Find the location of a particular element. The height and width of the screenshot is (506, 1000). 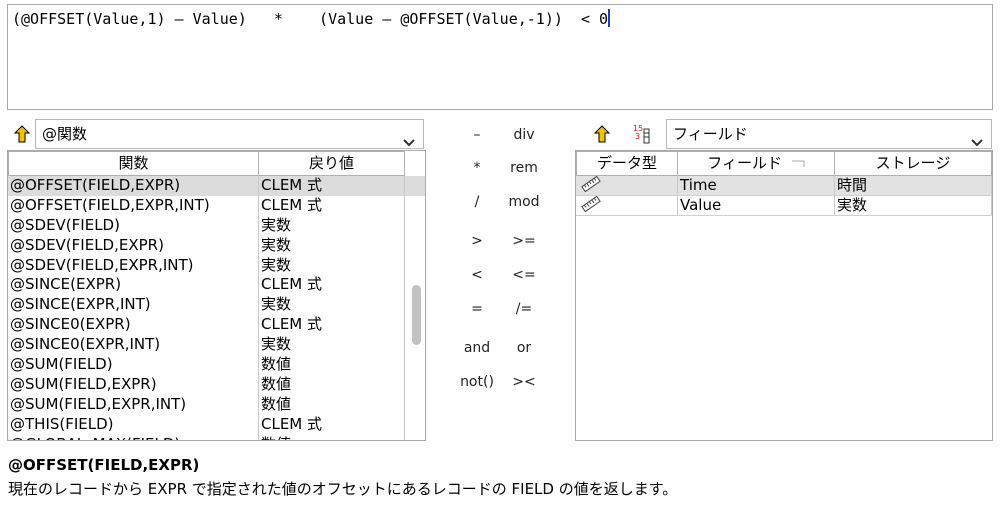

table-row: @OFFSET(FIELD,EXPR,INT) CLEM 式 is located at coordinates (216, 205).